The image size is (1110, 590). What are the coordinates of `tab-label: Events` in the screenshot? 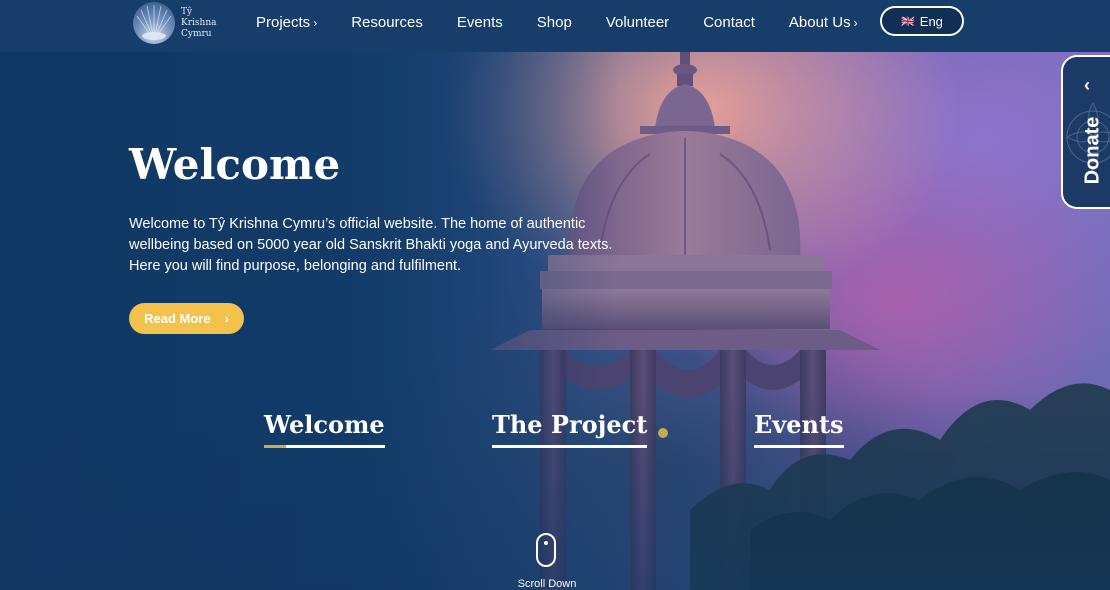 It's located at (799, 424).